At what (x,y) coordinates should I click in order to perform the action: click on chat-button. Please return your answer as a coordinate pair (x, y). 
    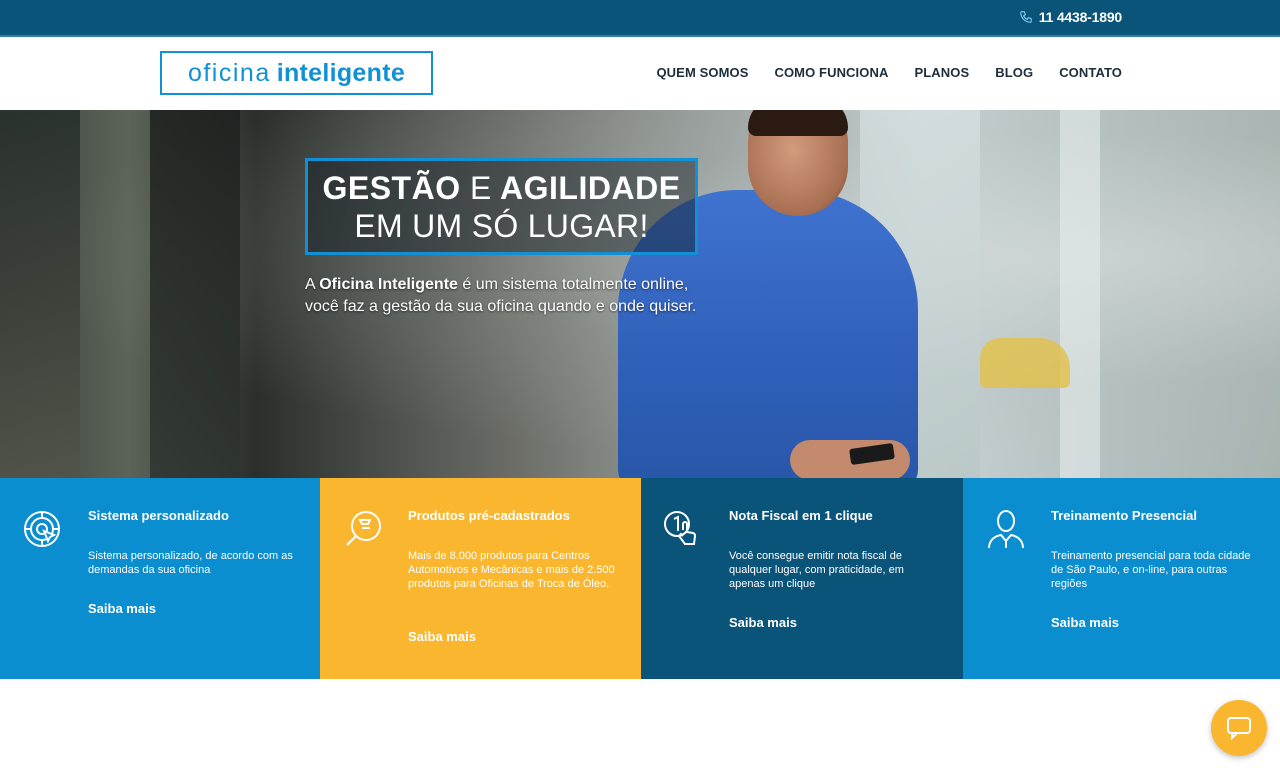
    Looking at the image, I should click on (1239, 728).